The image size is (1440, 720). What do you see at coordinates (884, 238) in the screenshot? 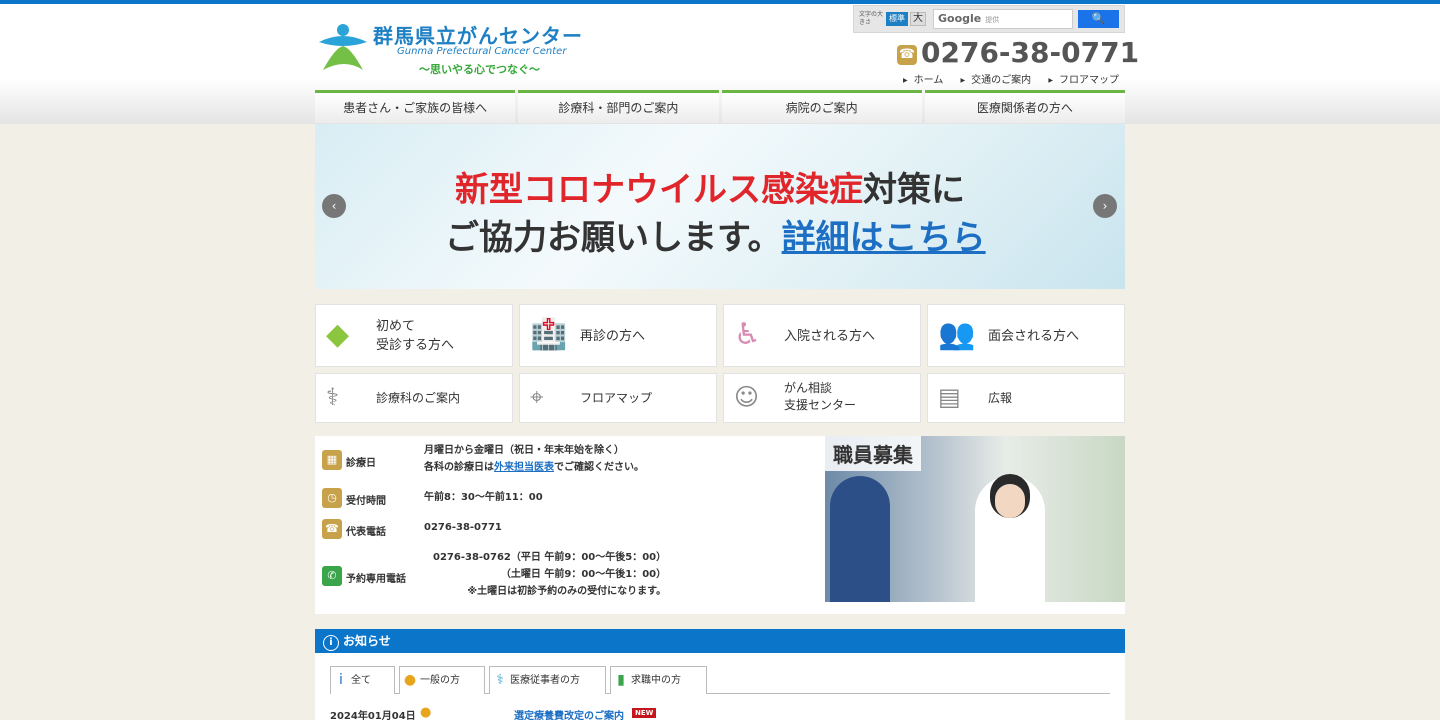
I see `hero-details-link: 詳細はこちら` at bounding box center [884, 238].